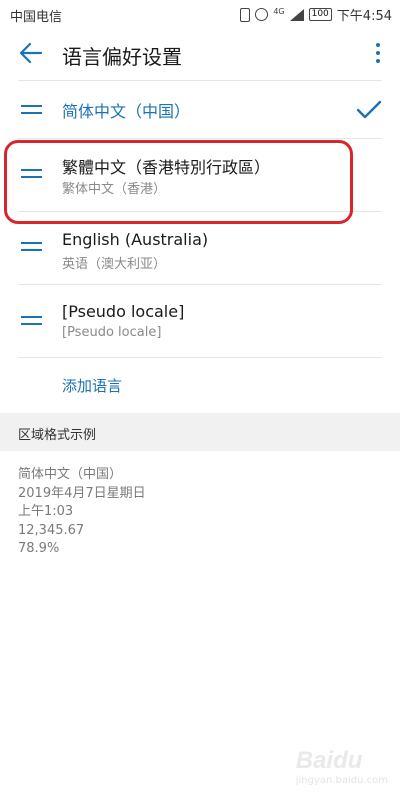 This screenshot has height=800, width=400. I want to click on status-bar: 中国电信 4G 100 下午4:54, so click(200, 14).